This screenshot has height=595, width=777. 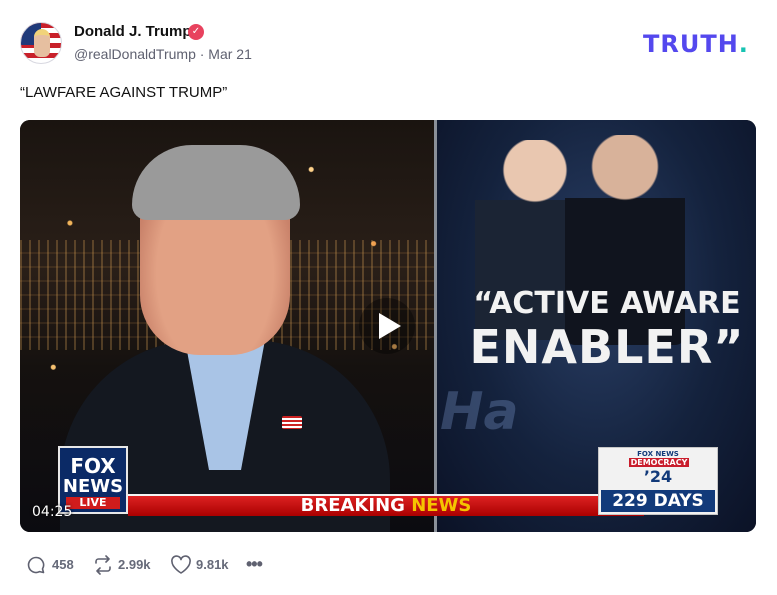 I want to click on truth-logo: TRUTH., so click(x=696, y=44).